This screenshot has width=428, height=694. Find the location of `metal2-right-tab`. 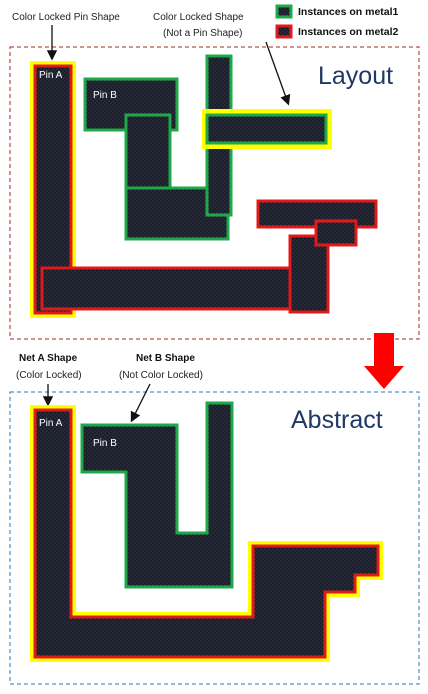

metal2-right-tab is located at coordinates (336, 233).